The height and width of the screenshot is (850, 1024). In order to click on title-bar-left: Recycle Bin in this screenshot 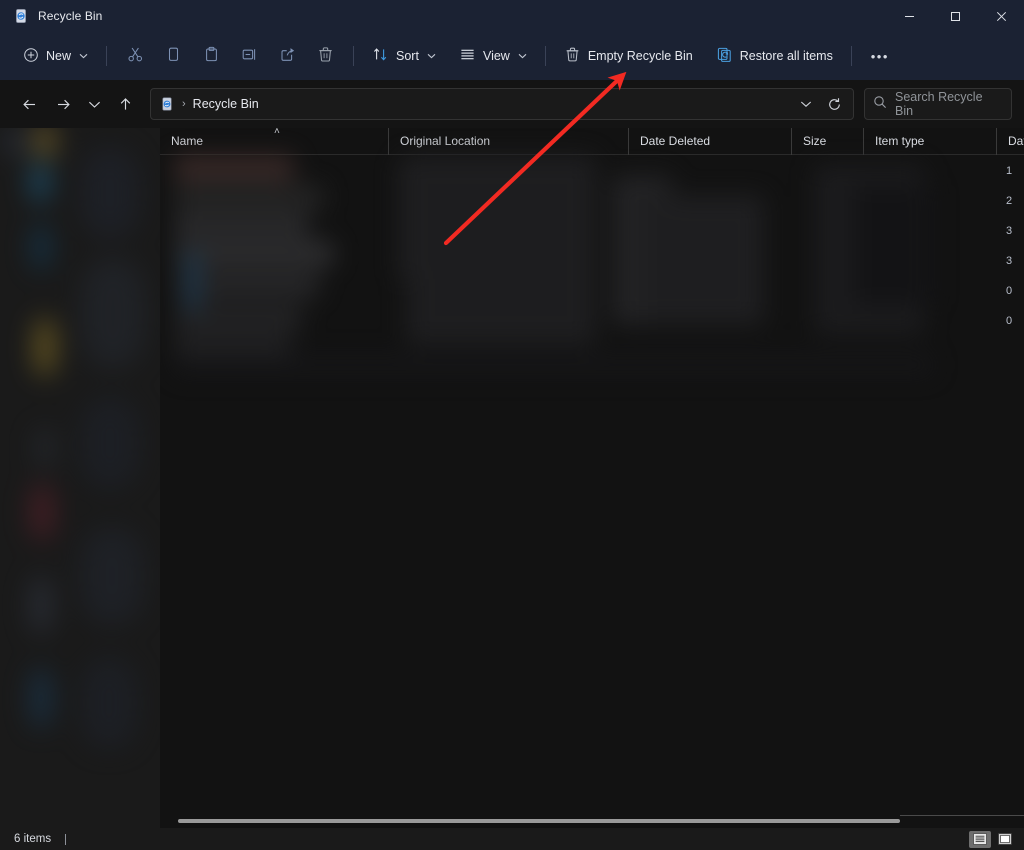, I will do `click(51, 16)`.